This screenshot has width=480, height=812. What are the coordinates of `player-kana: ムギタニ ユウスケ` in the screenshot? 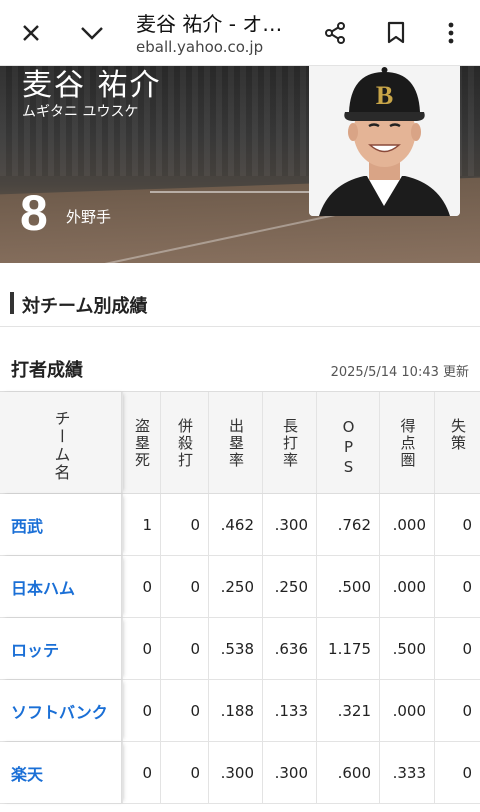 It's located at (80, 112).